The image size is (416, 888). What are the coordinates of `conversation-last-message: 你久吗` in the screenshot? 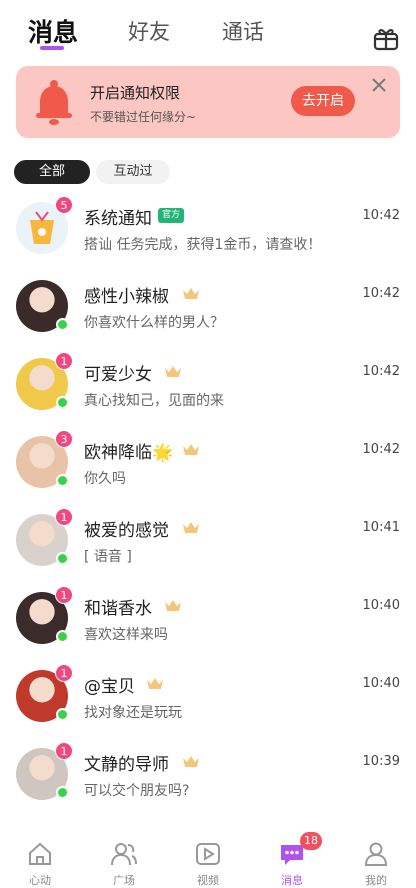 It's located at (105, 479).